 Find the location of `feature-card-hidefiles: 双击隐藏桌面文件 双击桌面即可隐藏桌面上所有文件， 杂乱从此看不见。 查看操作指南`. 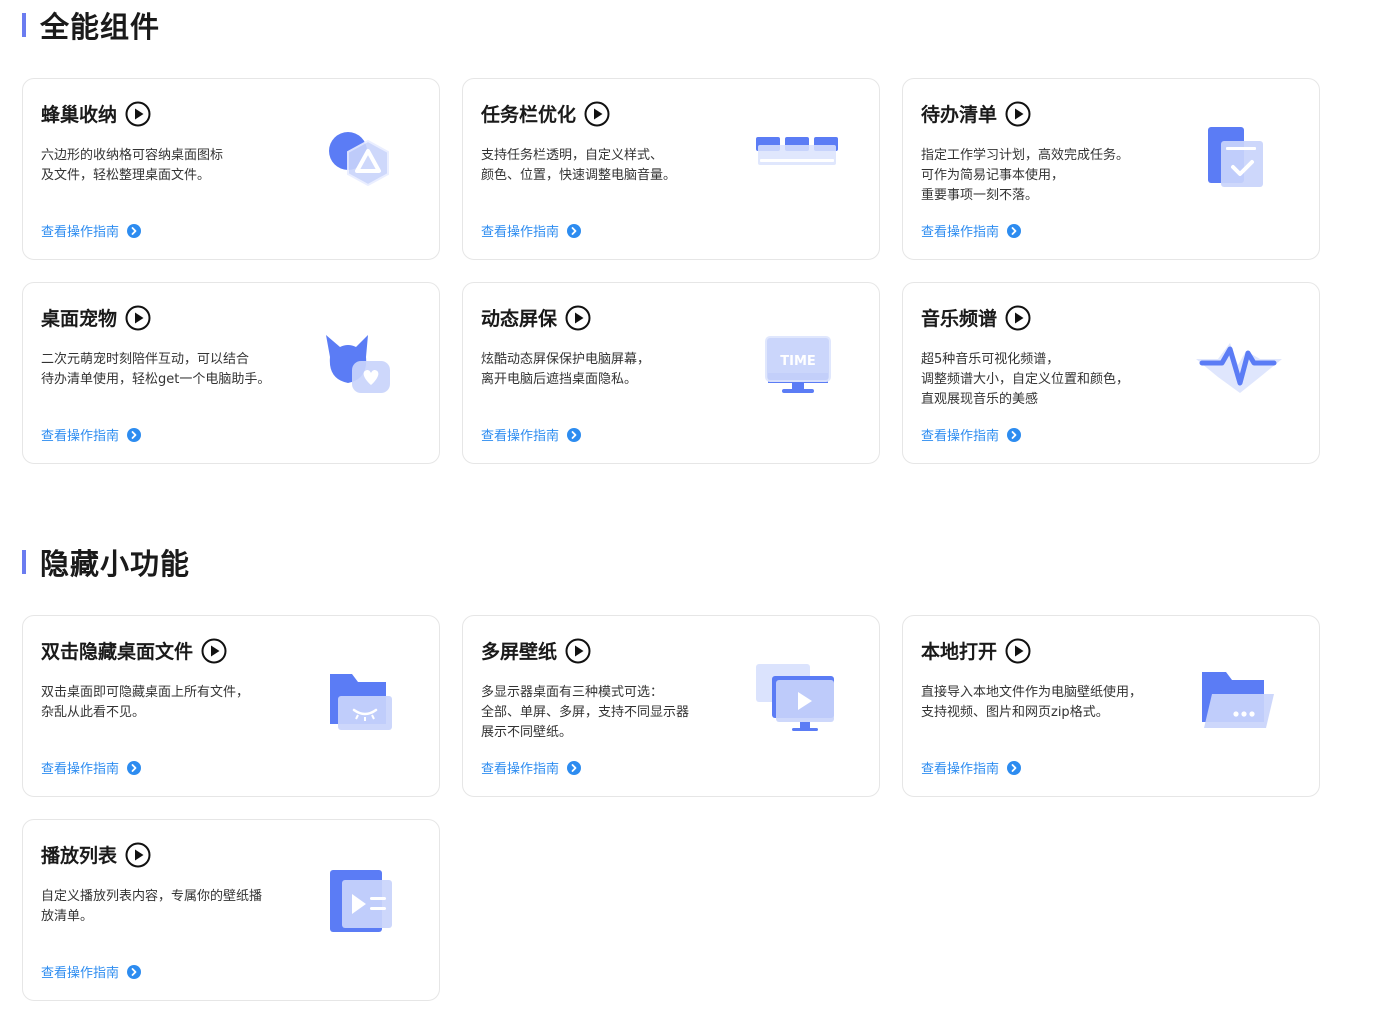

feature-card-hidefiles: 双击隐藏桌面文件 双击桌面即可隐藏桌面上所有文件， 杂乱从此看不见。 查看操作指南 is located at coordinates (231, 706).